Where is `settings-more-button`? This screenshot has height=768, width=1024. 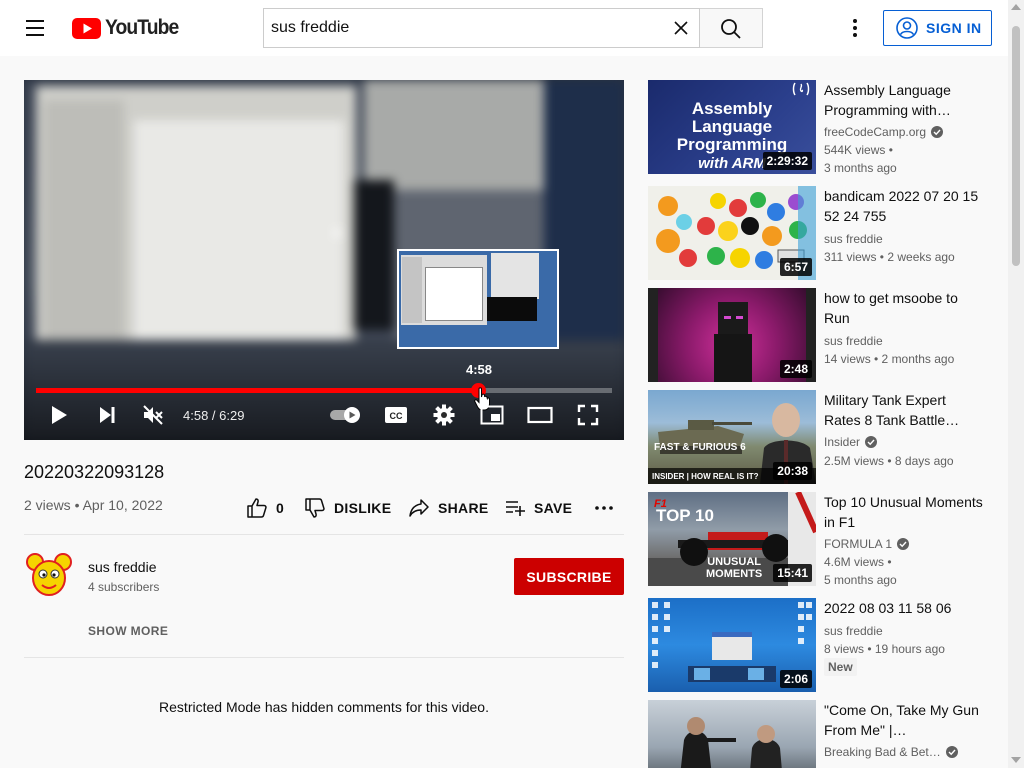
settings-more-button is located at coordinates (855, 28).